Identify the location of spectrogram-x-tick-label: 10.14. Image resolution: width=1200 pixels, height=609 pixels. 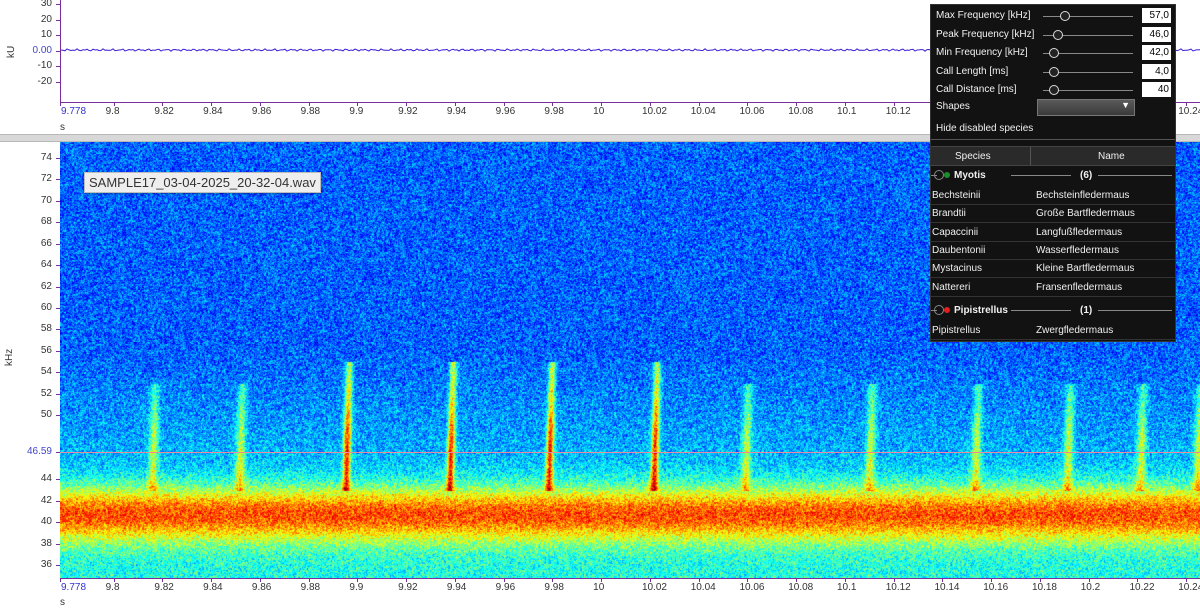
(947, 587).